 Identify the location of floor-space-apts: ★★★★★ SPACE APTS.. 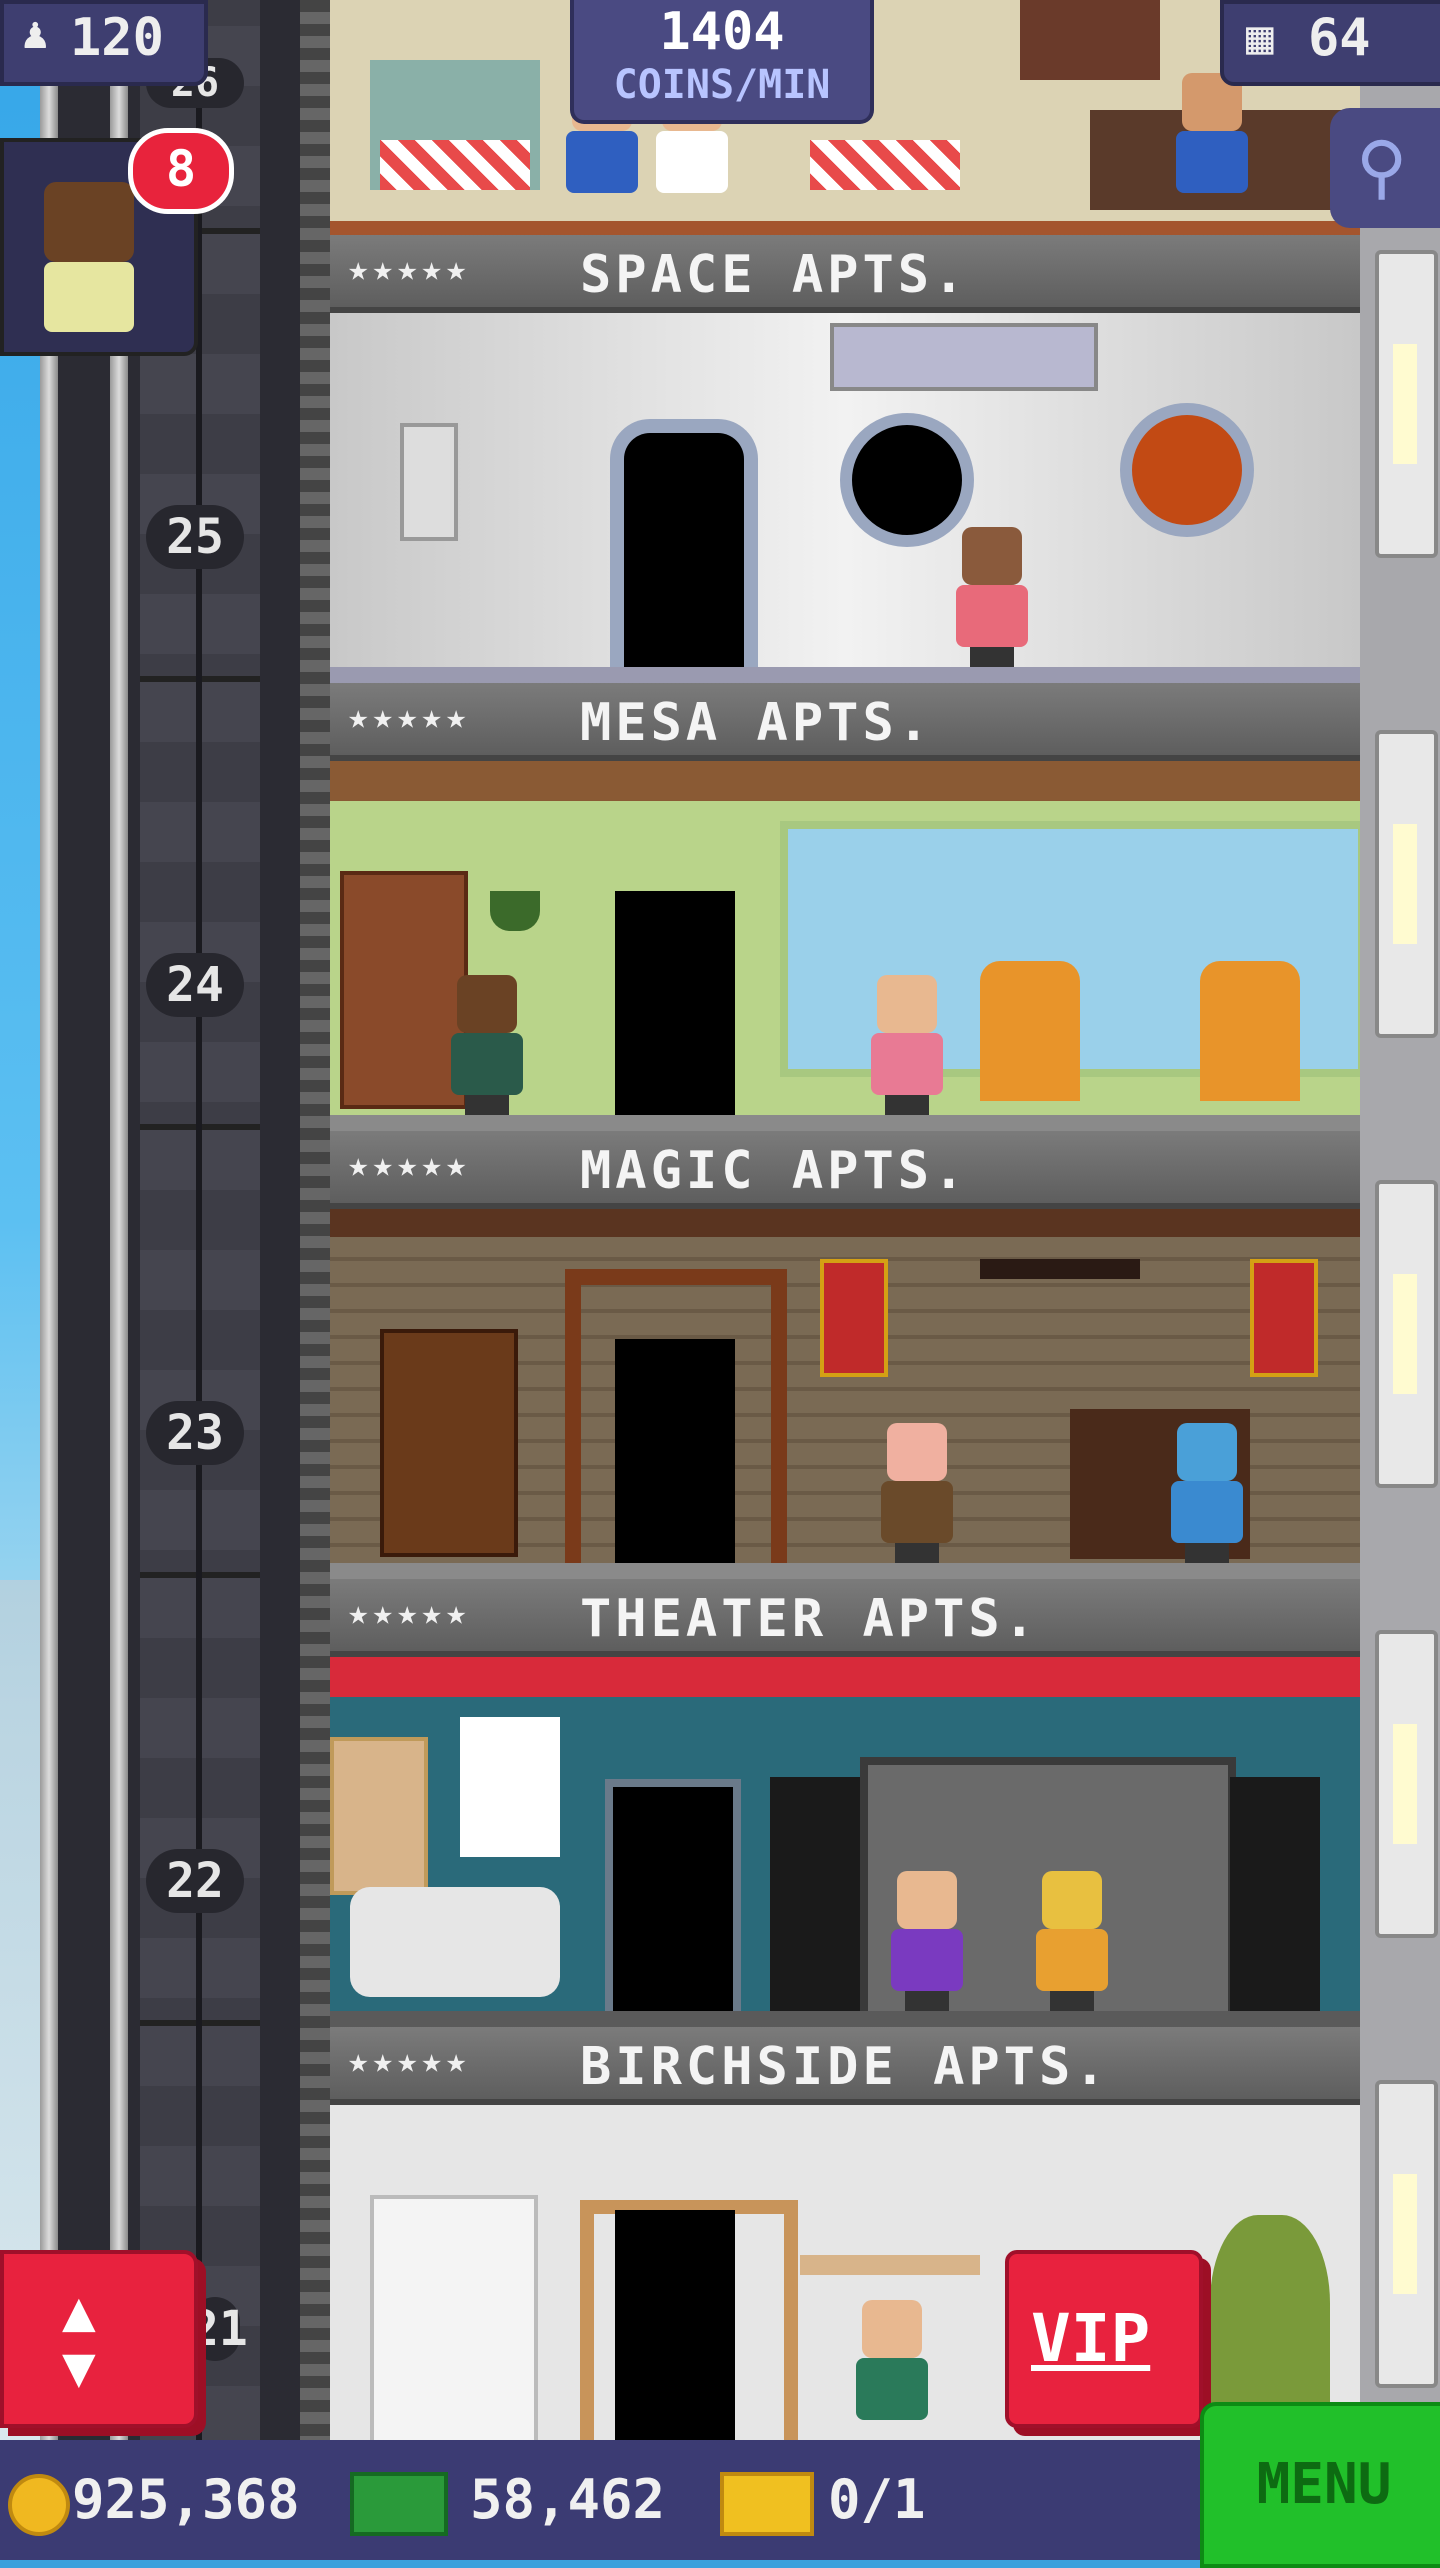
(845, 459).